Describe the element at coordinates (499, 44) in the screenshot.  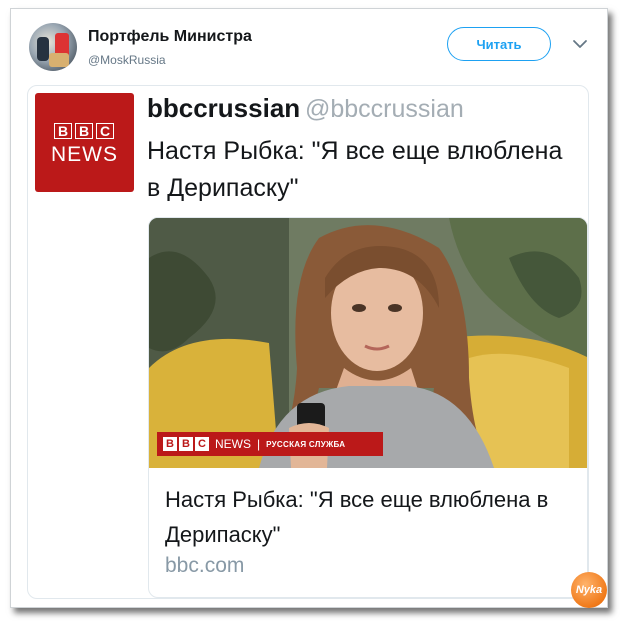
I see `follow-button: Читать` at that location.